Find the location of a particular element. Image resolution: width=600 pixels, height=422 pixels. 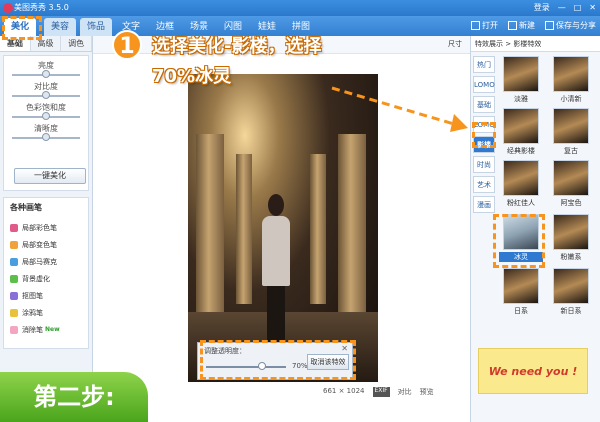

step-number: 1 is located at coordinates (127, 45).